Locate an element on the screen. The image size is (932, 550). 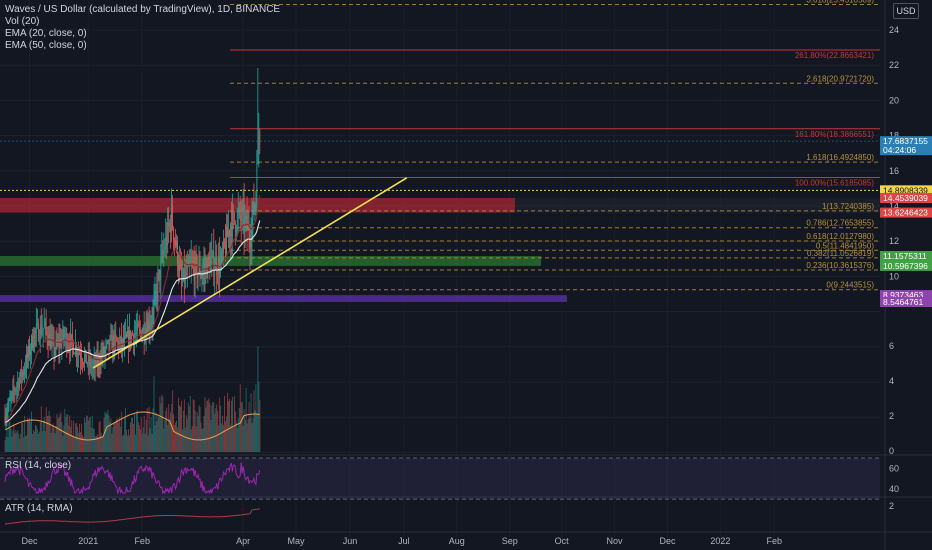
currency-badge: USD is located at coordinates (906, 11).